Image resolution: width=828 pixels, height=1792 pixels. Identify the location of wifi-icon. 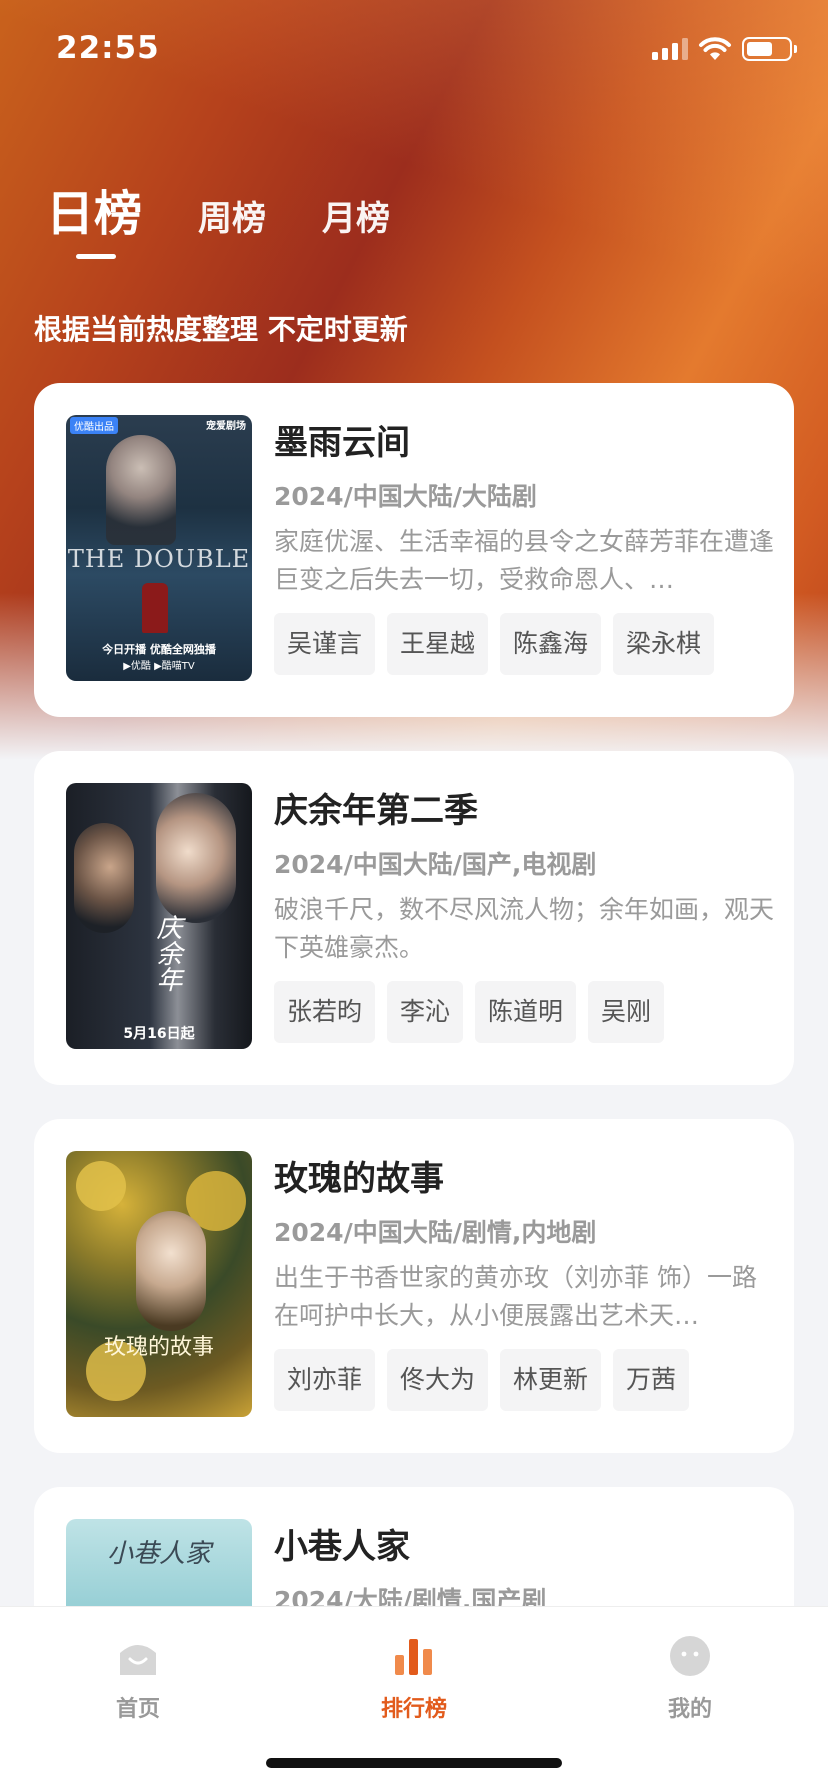
(715, 48).